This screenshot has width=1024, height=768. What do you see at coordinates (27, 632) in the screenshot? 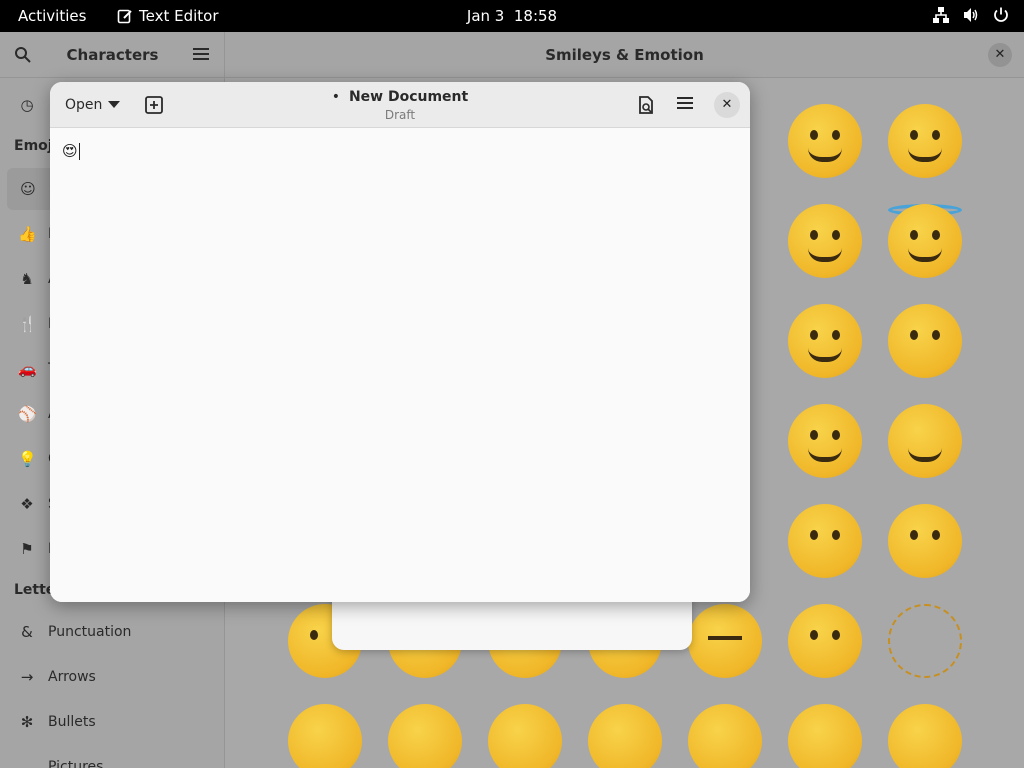
I see `ampersand-icon: &` at bounding box center [27, 632].